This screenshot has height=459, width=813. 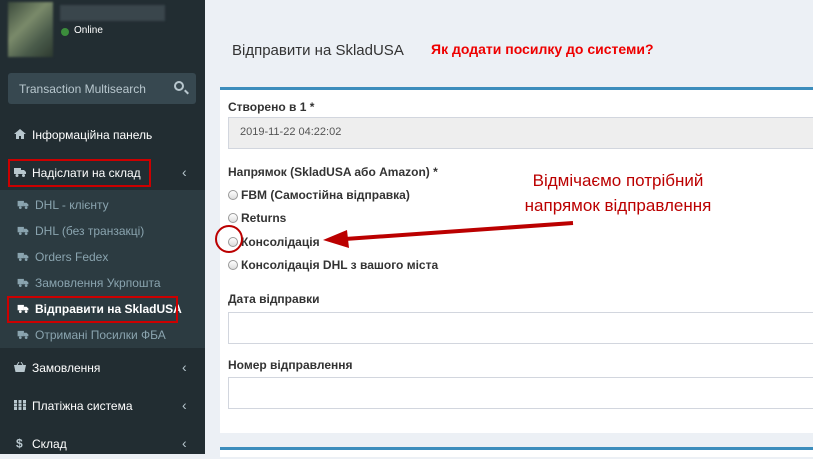 I want to click on annotation-overlay, so click(x=394, y=237).